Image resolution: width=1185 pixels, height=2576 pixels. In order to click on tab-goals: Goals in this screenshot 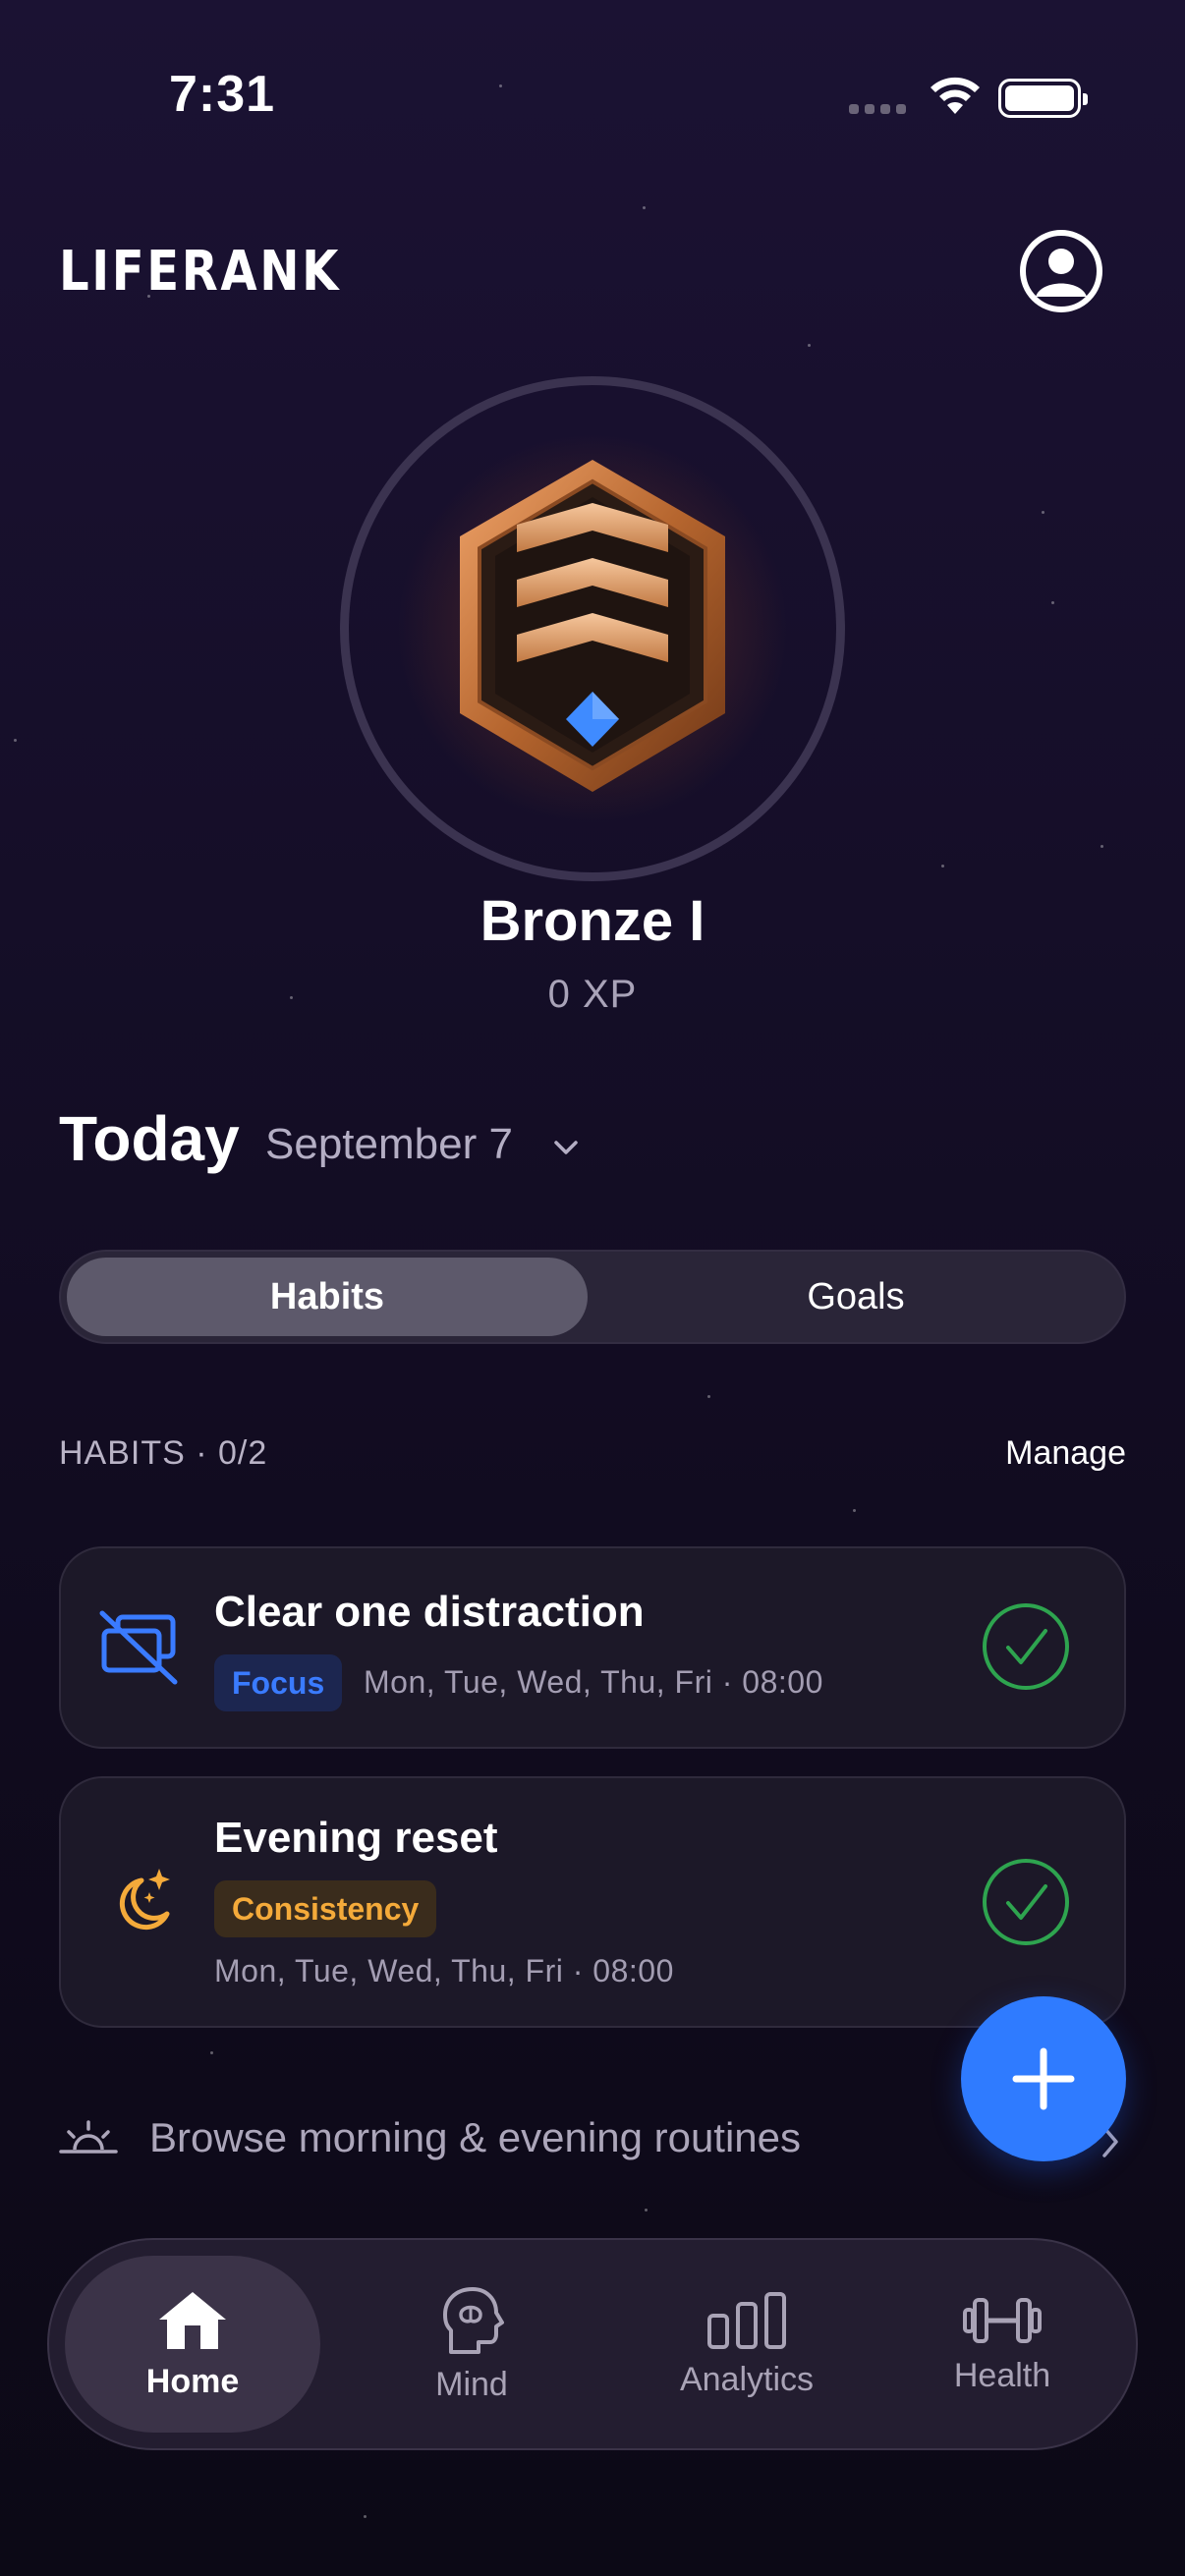, I will do `click(856, 1297)`.